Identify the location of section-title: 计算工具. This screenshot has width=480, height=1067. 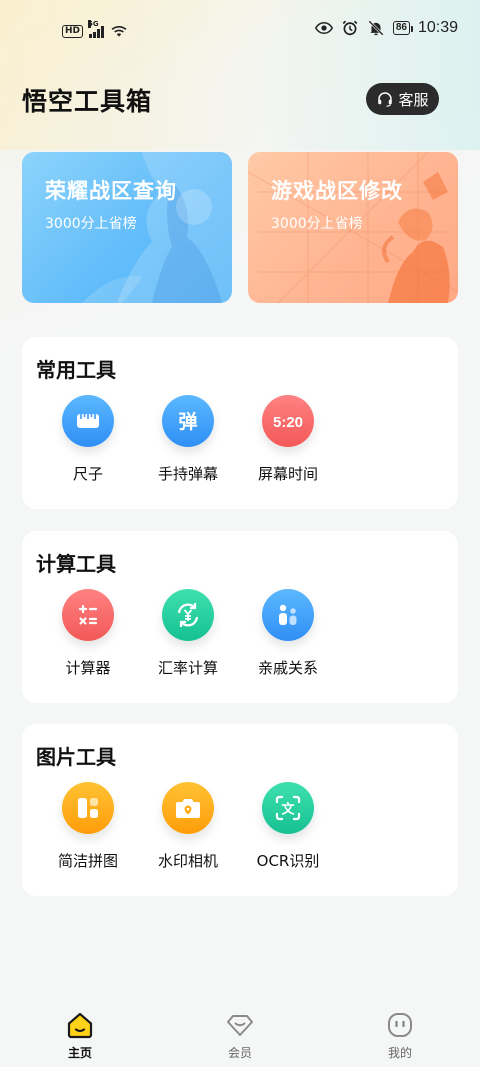
(76, 564).